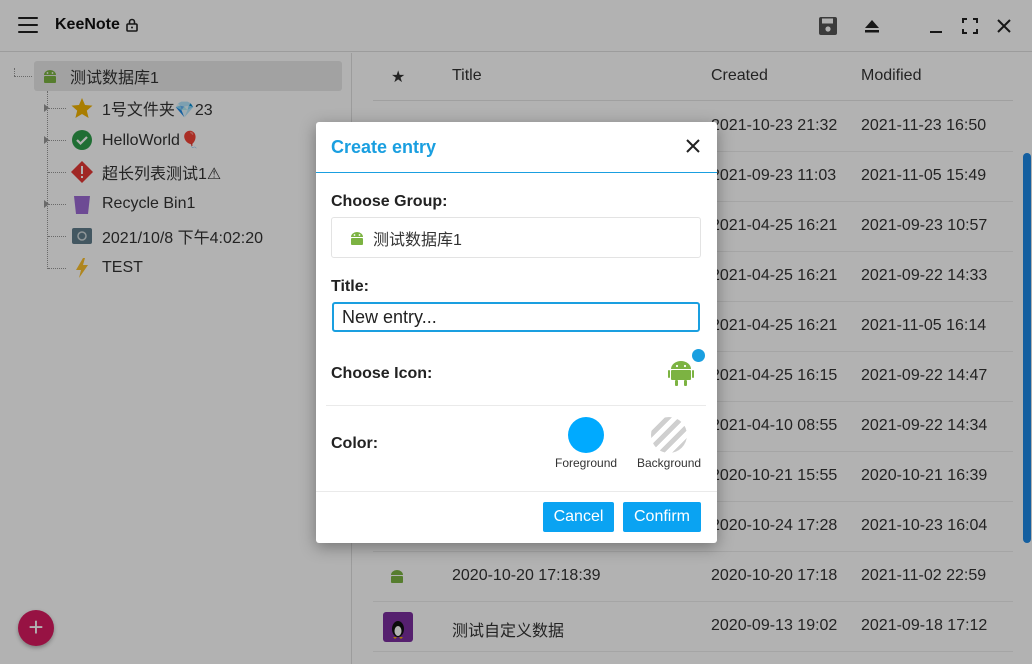  What do you see at coordinates (516, 147) in the screenshot?
I see `dialog-header: Create entry` at bounding box center [516, 147].